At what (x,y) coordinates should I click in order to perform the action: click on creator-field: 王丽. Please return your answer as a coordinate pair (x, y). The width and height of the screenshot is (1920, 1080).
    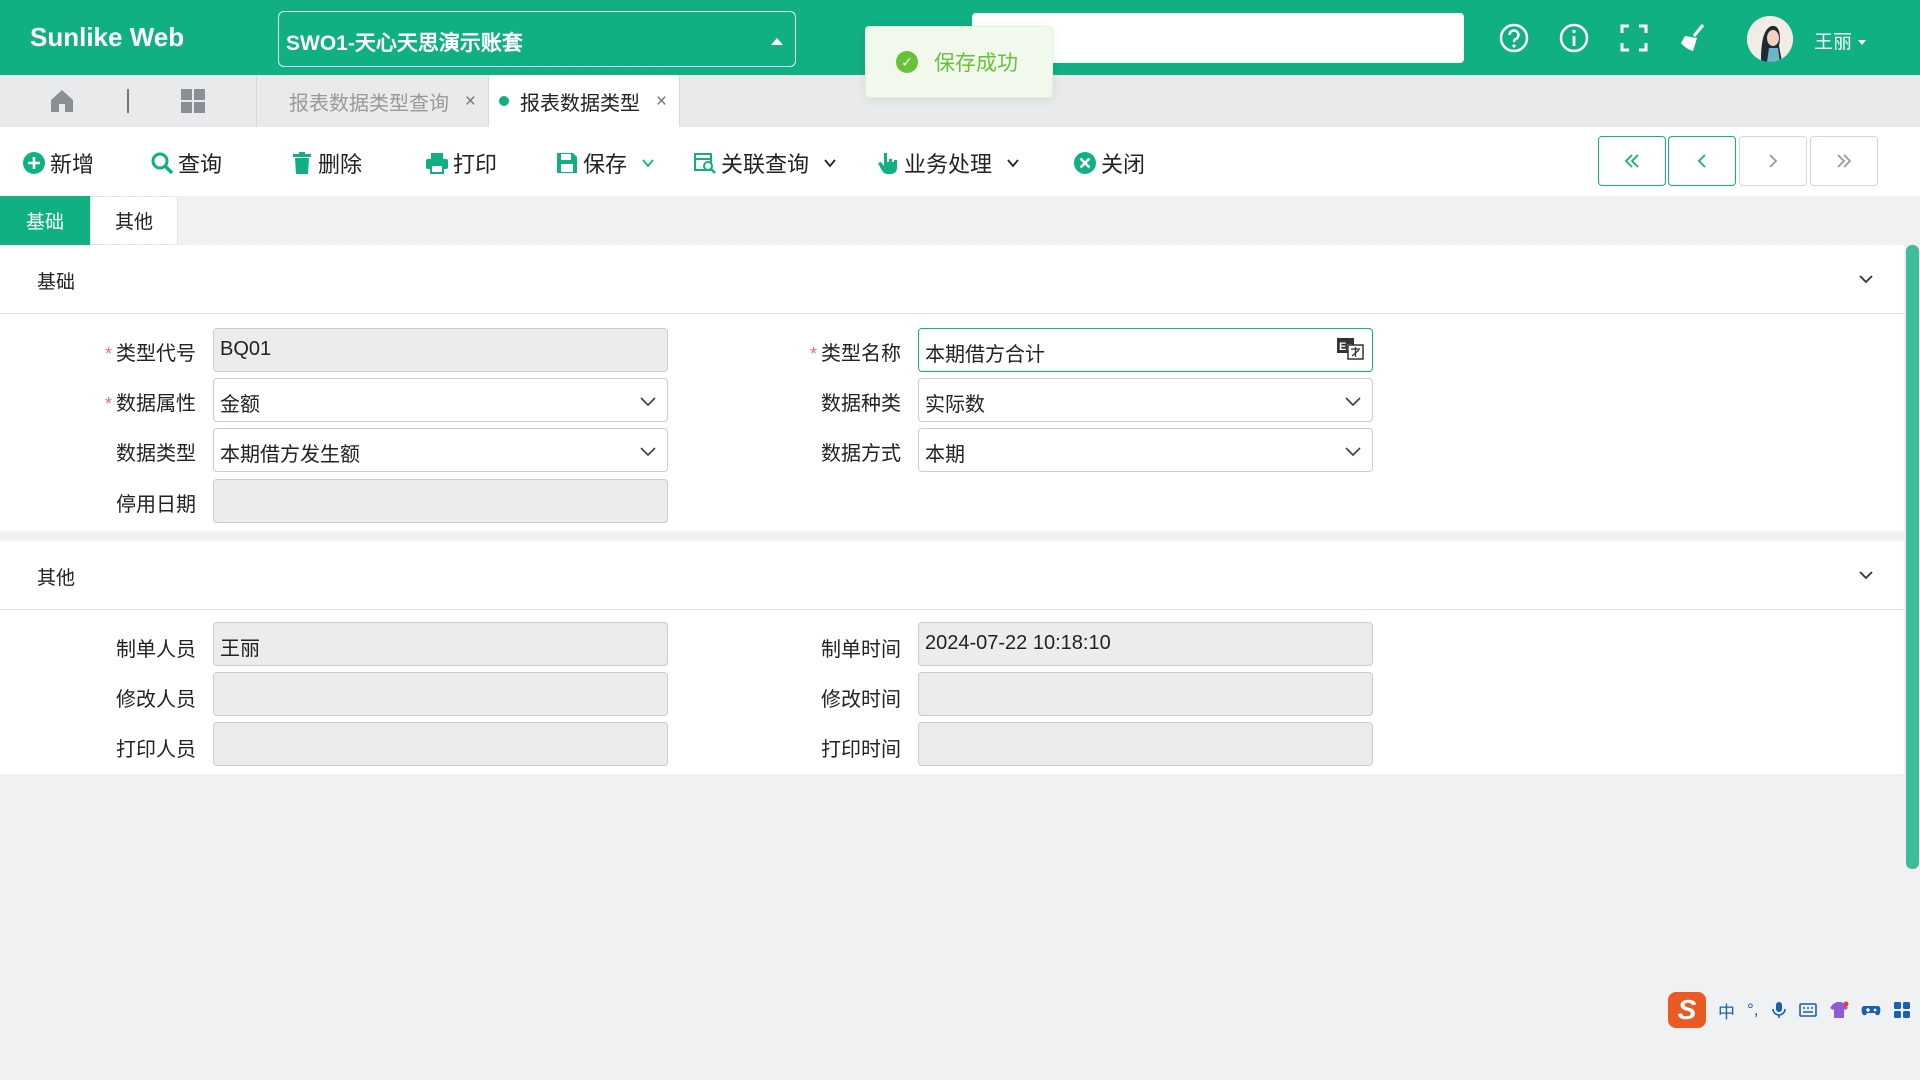
    Looking at the image, I should click on (440, 644).